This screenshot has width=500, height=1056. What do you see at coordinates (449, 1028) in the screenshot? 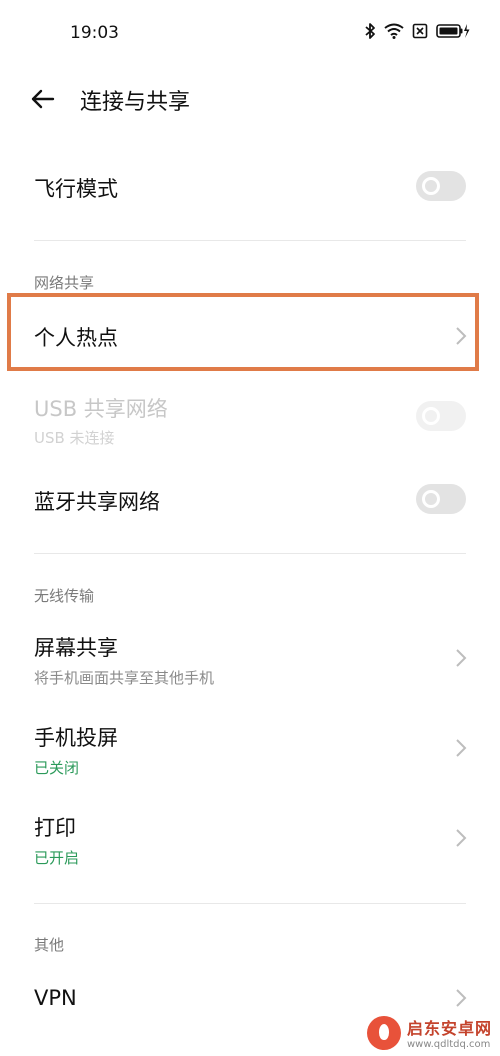
I see `watermark-name: 启东安卓网` at bounding box center [449, 1028].